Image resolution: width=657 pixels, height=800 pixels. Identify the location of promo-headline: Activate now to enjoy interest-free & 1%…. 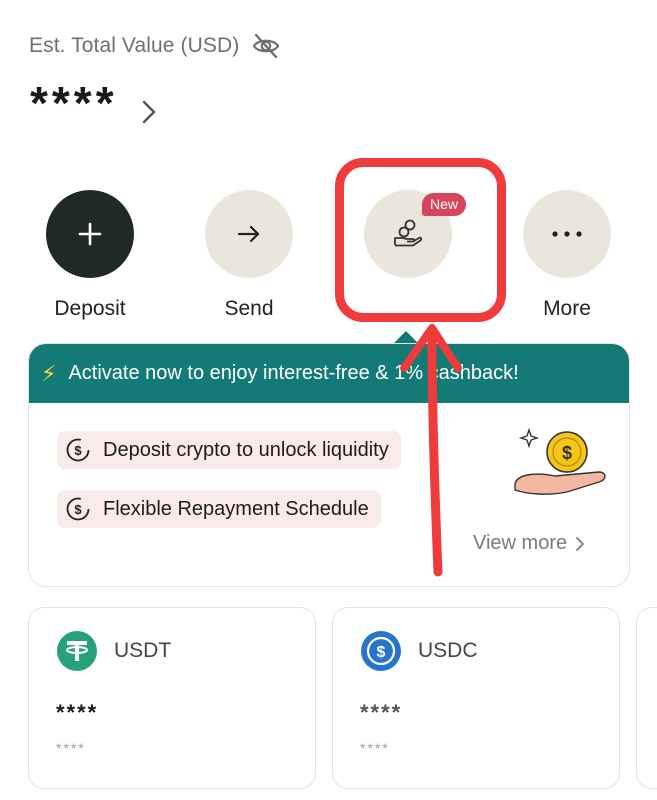
(293, 373).